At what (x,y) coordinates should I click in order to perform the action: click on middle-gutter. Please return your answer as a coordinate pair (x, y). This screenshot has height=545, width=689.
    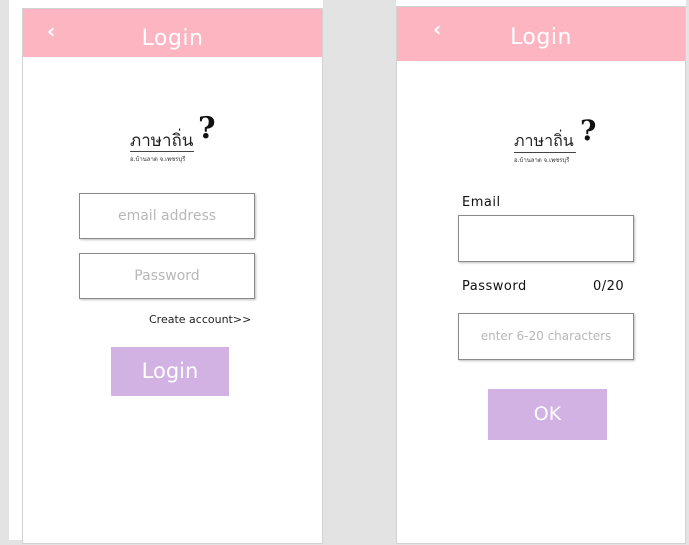
    Looking at the image, I should click on (359, 272).